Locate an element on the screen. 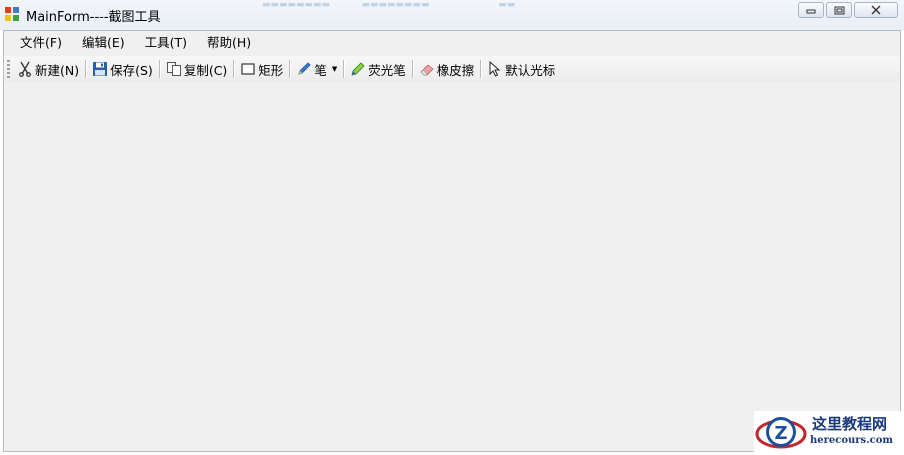  background-ghost: ▬▬▬▬▬▬▬▬ ▬▬▬▬▬▬▬▬ ▬▬ is located at coordinates (389, 5).